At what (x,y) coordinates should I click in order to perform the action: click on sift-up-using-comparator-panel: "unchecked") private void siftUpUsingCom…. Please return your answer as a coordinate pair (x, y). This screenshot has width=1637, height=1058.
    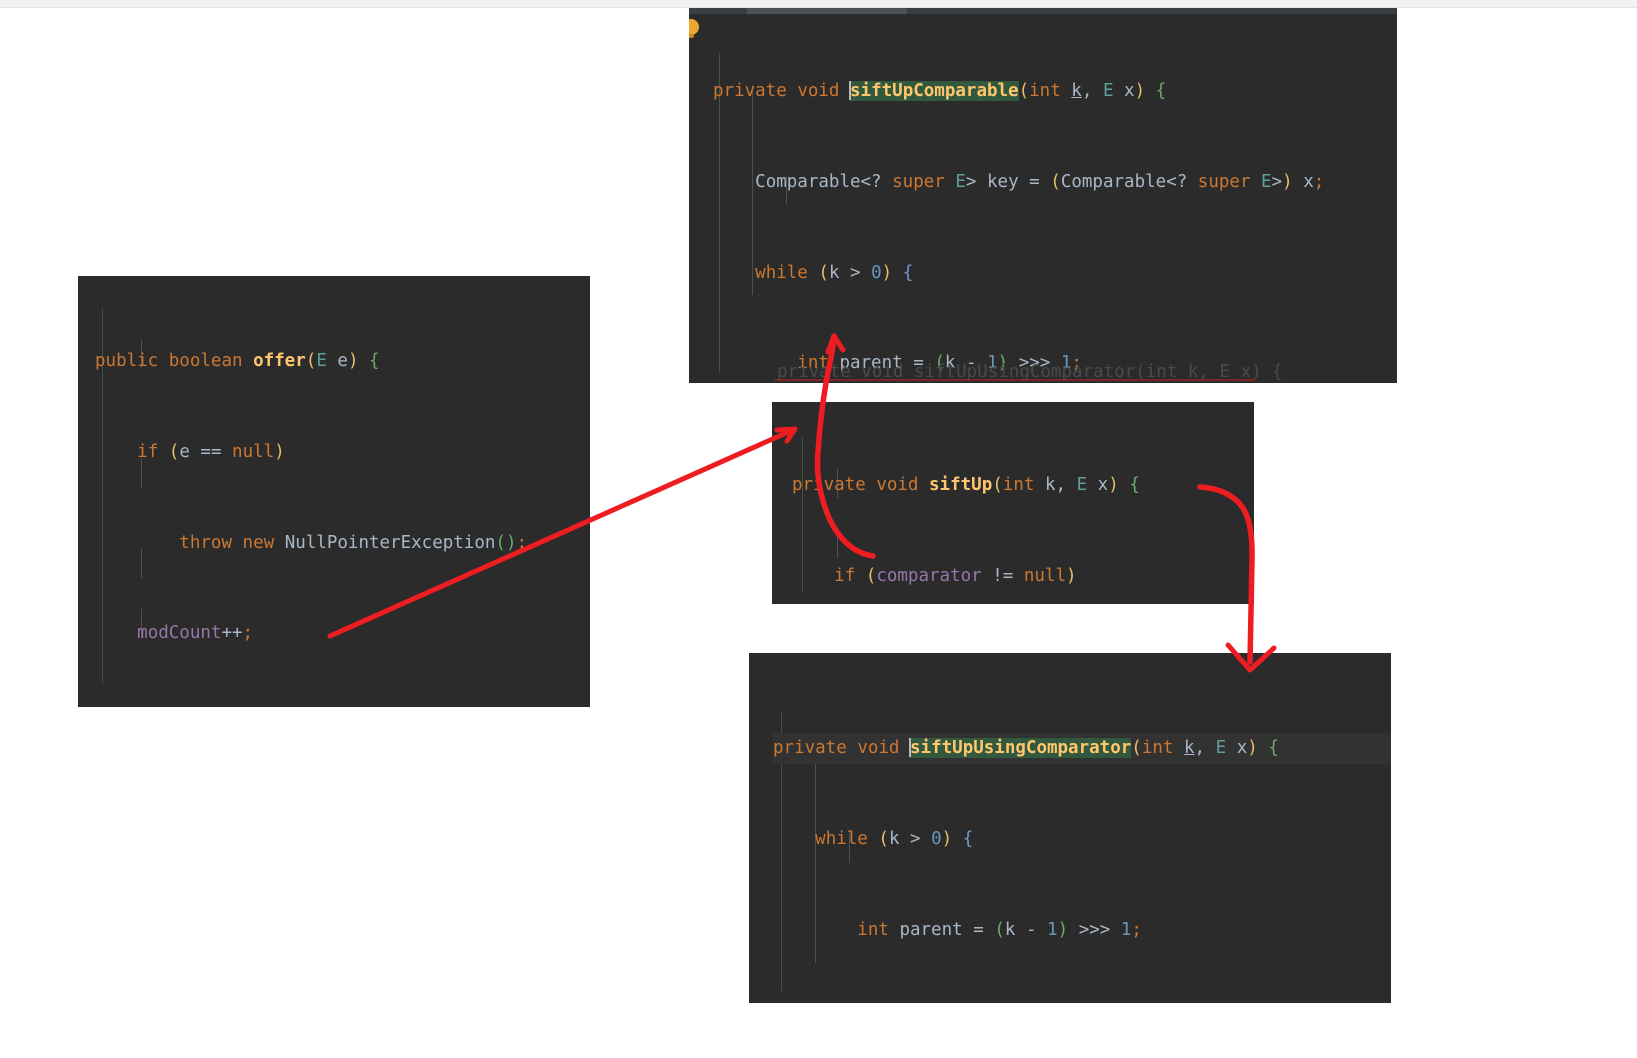
    Looking at the image, I should click on (1070, 828).